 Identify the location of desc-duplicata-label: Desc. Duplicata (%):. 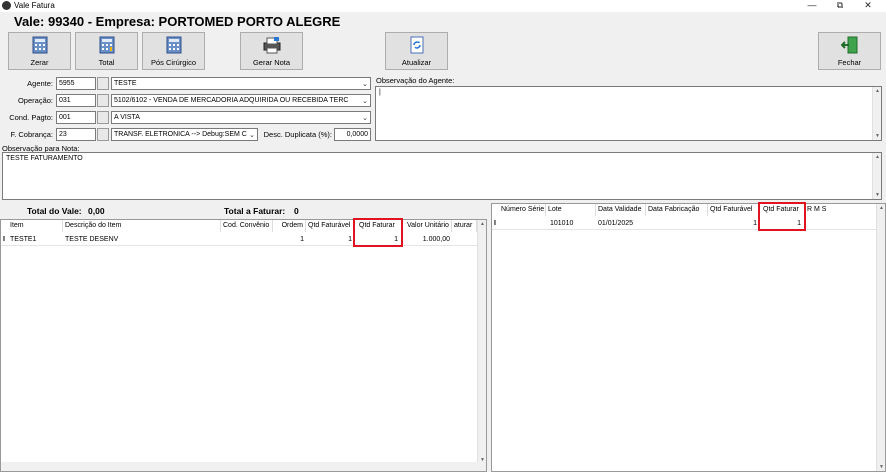
(297, 134).